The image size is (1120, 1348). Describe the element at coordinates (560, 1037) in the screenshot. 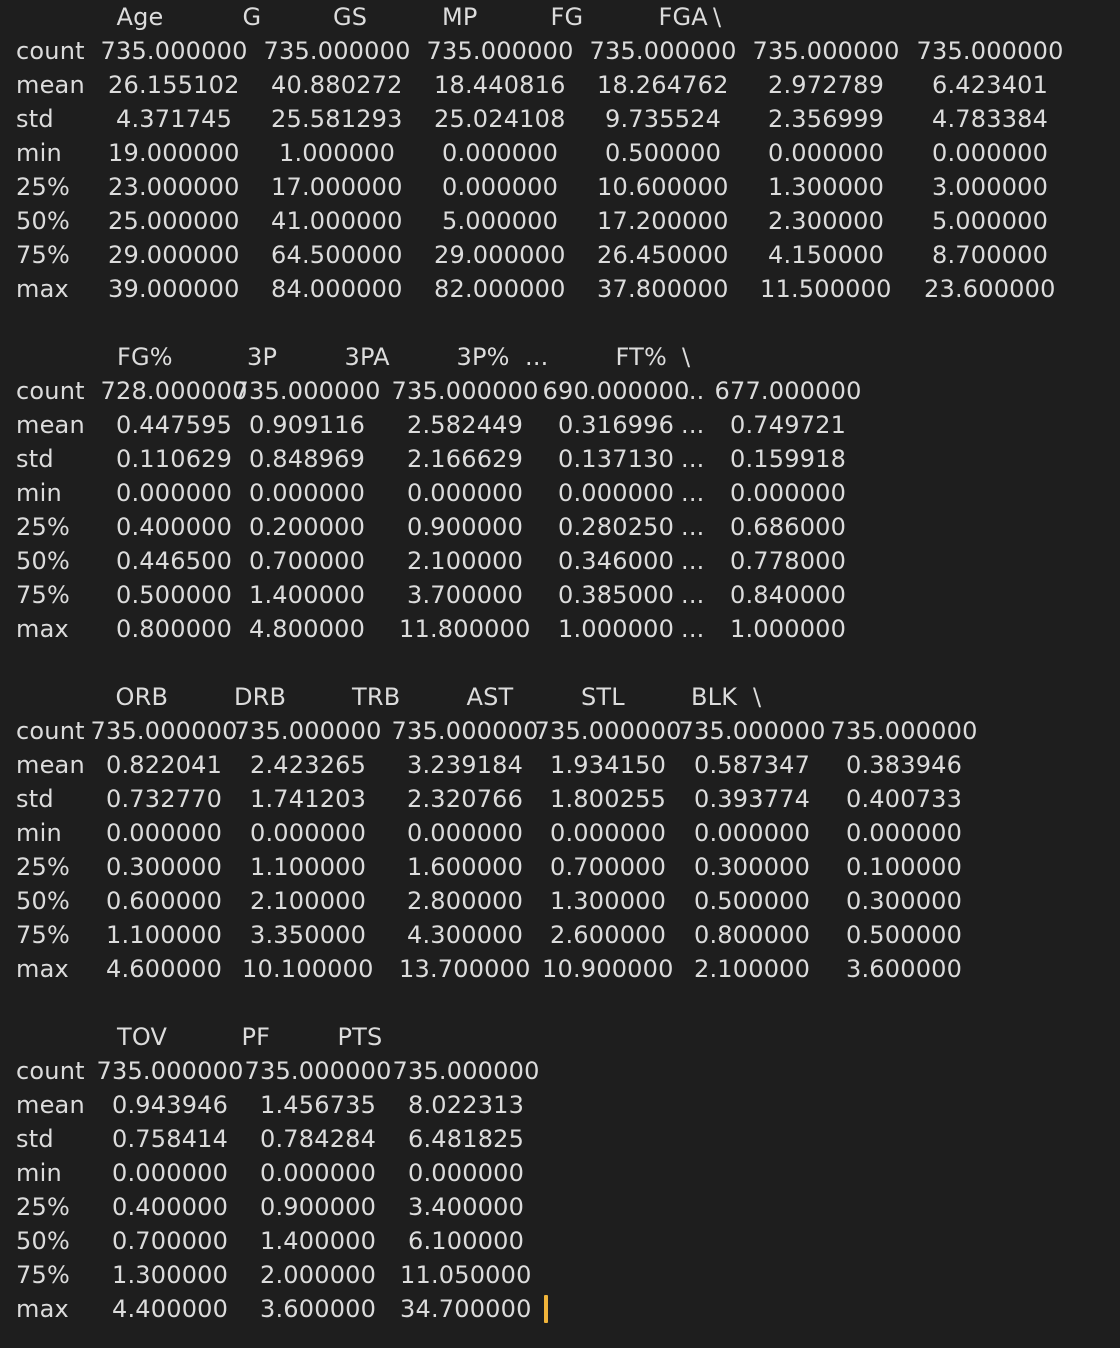

I see `column-header-line: TOV PF PTS` at that location.